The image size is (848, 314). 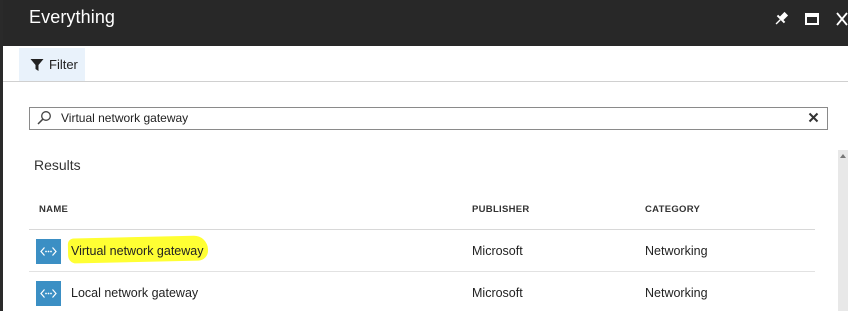 I want to click on results-heading: Results, so click(x=57, y=165).